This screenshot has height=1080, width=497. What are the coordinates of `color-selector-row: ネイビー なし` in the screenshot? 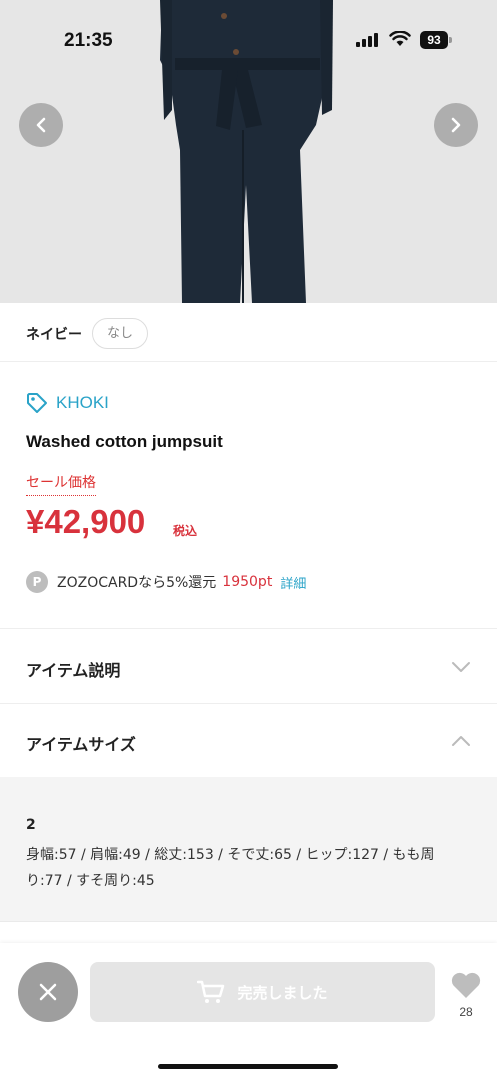 It's located at (248, 332).